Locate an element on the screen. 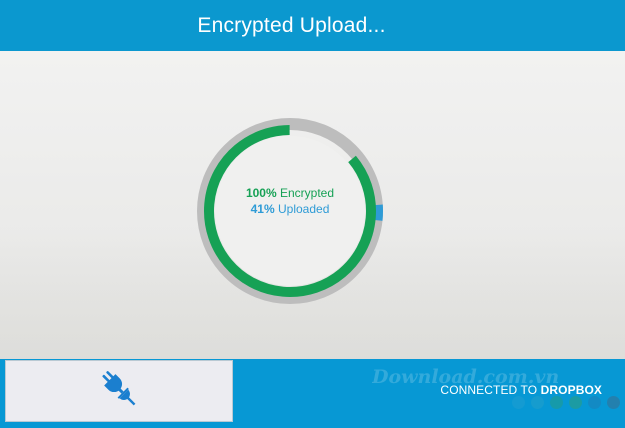 The width and height of the screenshot is (625, 428). connection-status-prefix: CONNECTED TO is located at coordinates (490, 390).